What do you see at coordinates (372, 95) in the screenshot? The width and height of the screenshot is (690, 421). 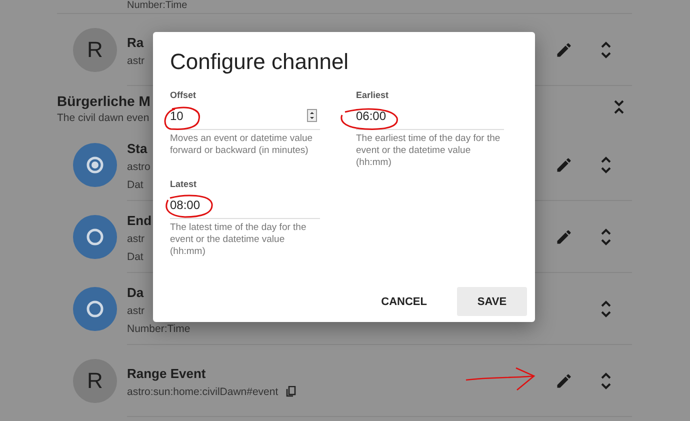 I see `field-label: Earliest` at bounding box center [372, 95].